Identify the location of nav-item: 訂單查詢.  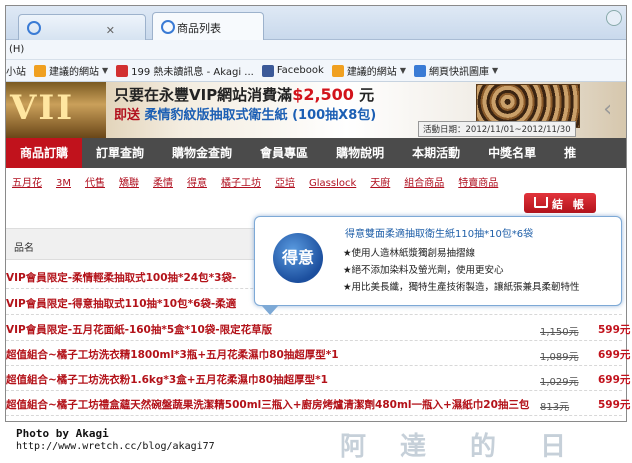
(120, 153).